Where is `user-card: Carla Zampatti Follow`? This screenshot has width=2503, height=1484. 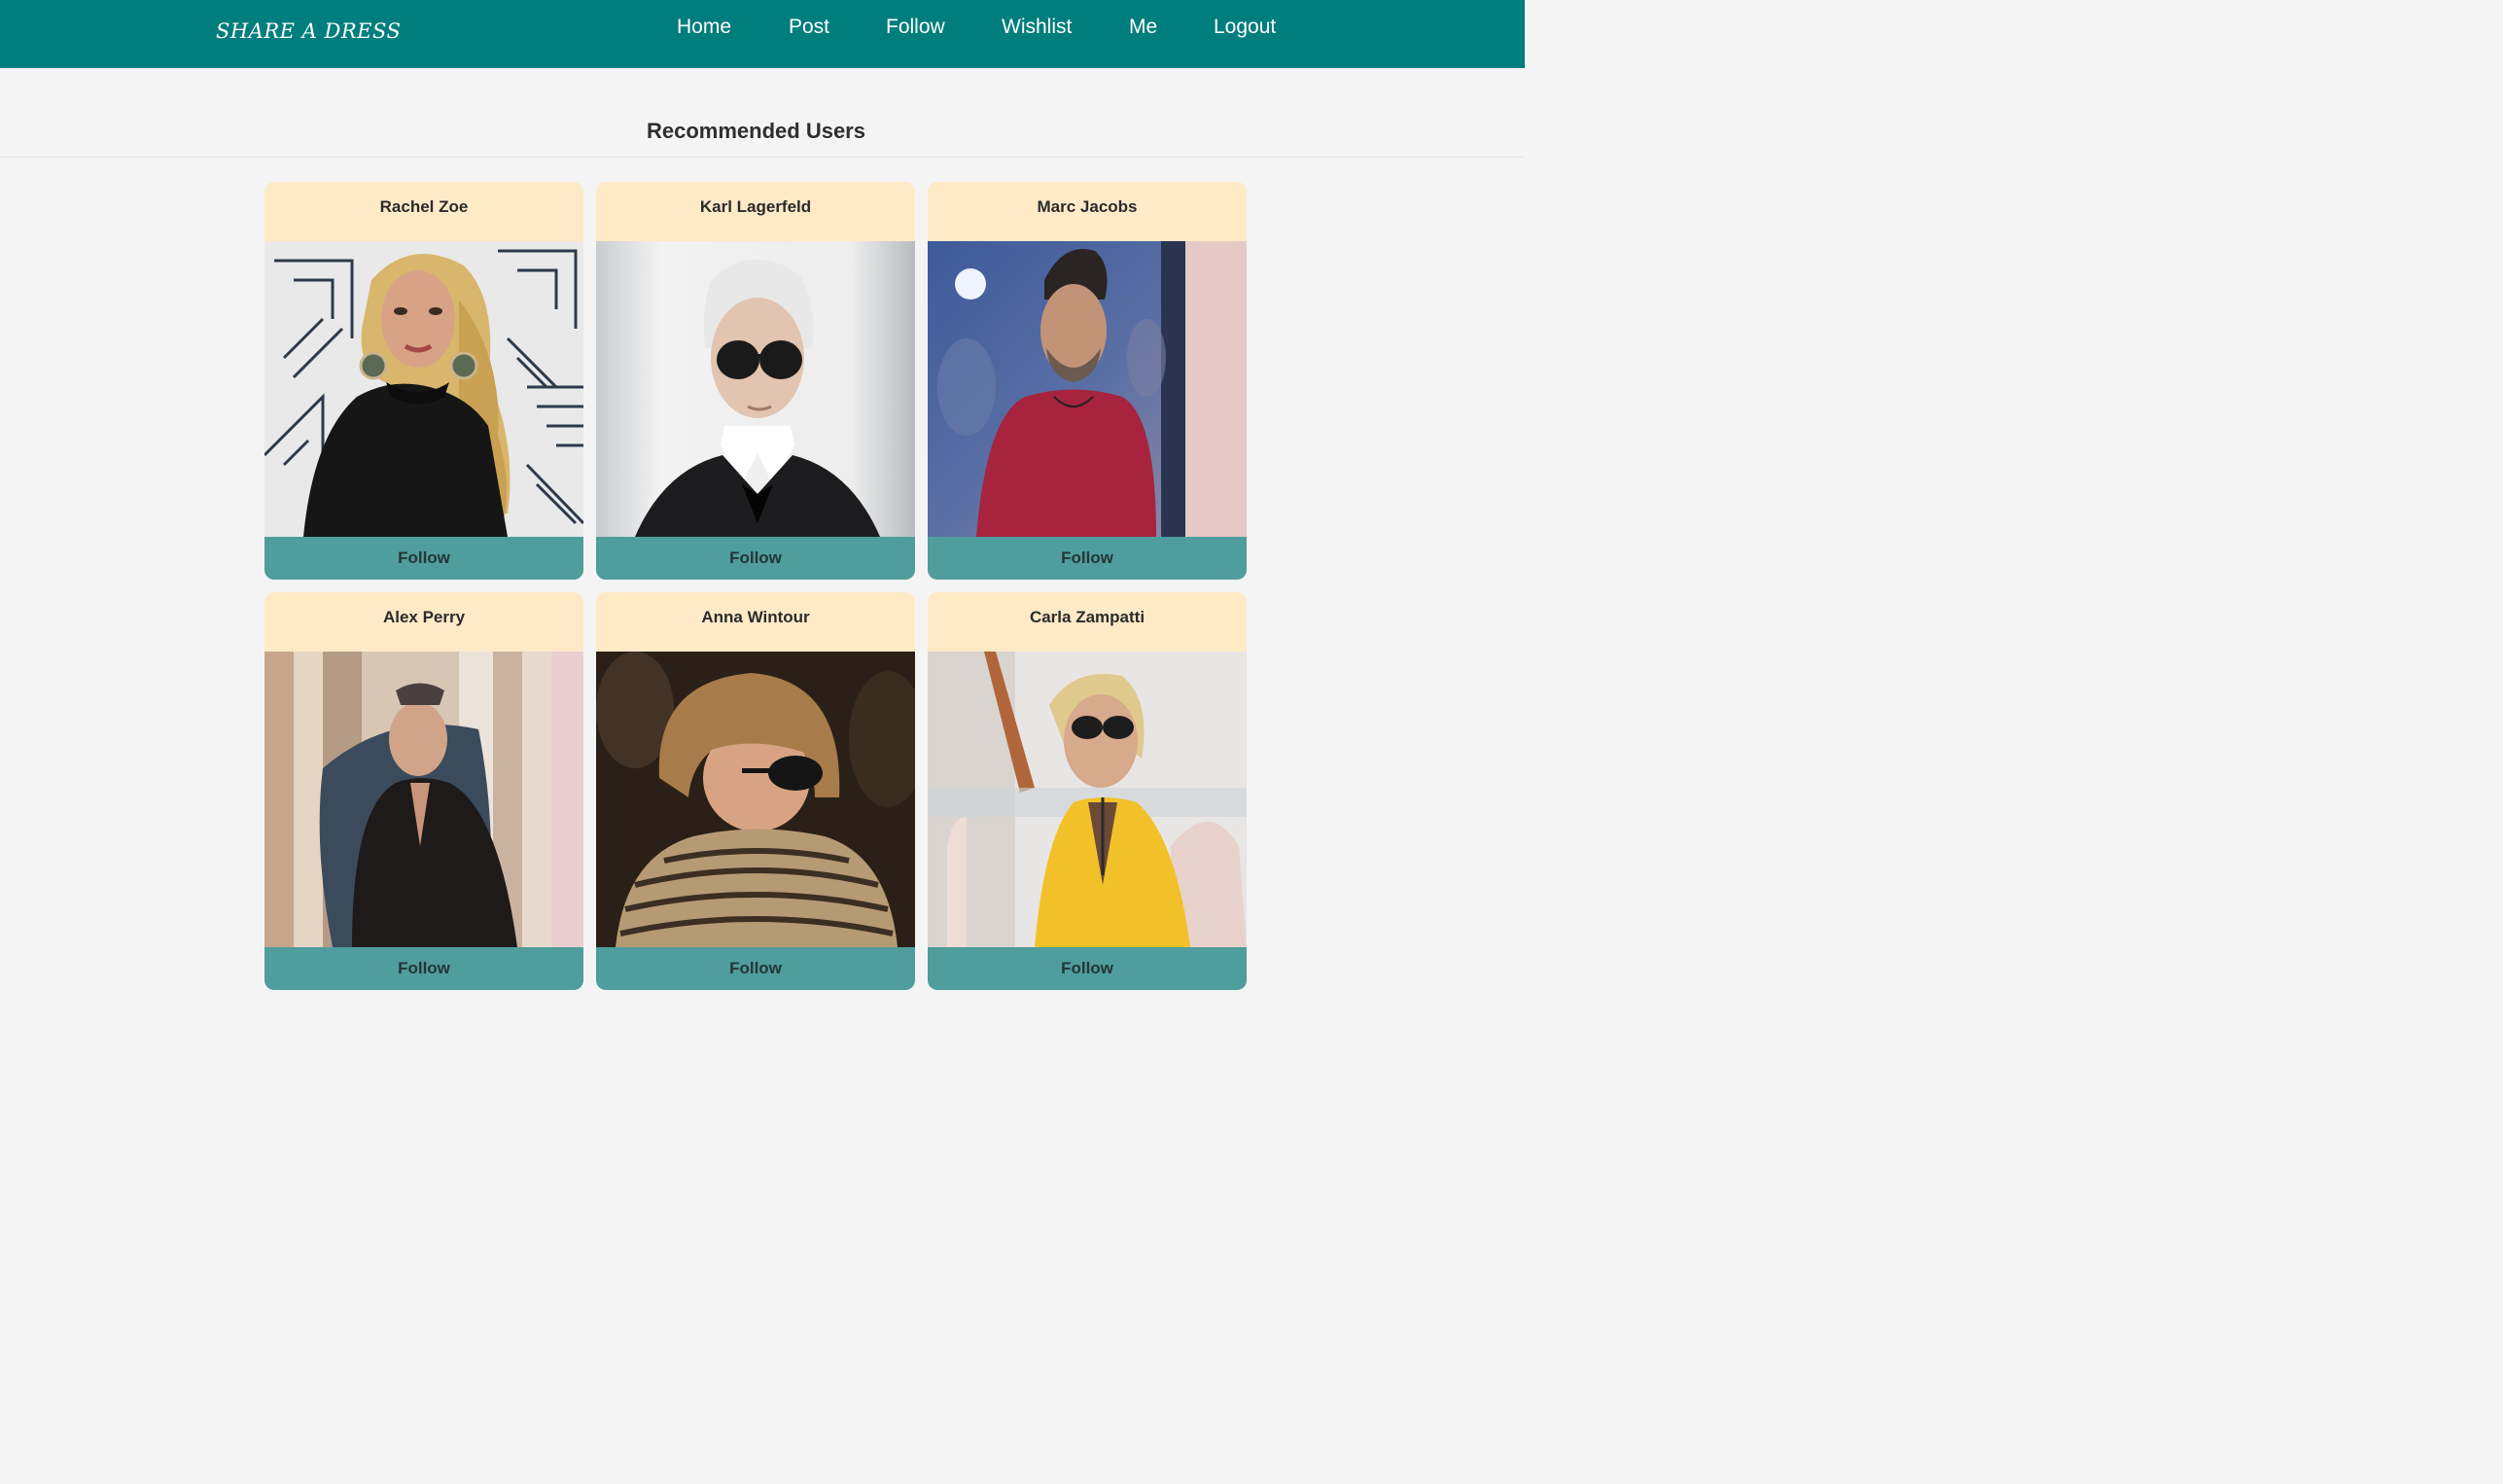 user-card: Carla Zampatti Follow is located at coordinates (1088, 791).